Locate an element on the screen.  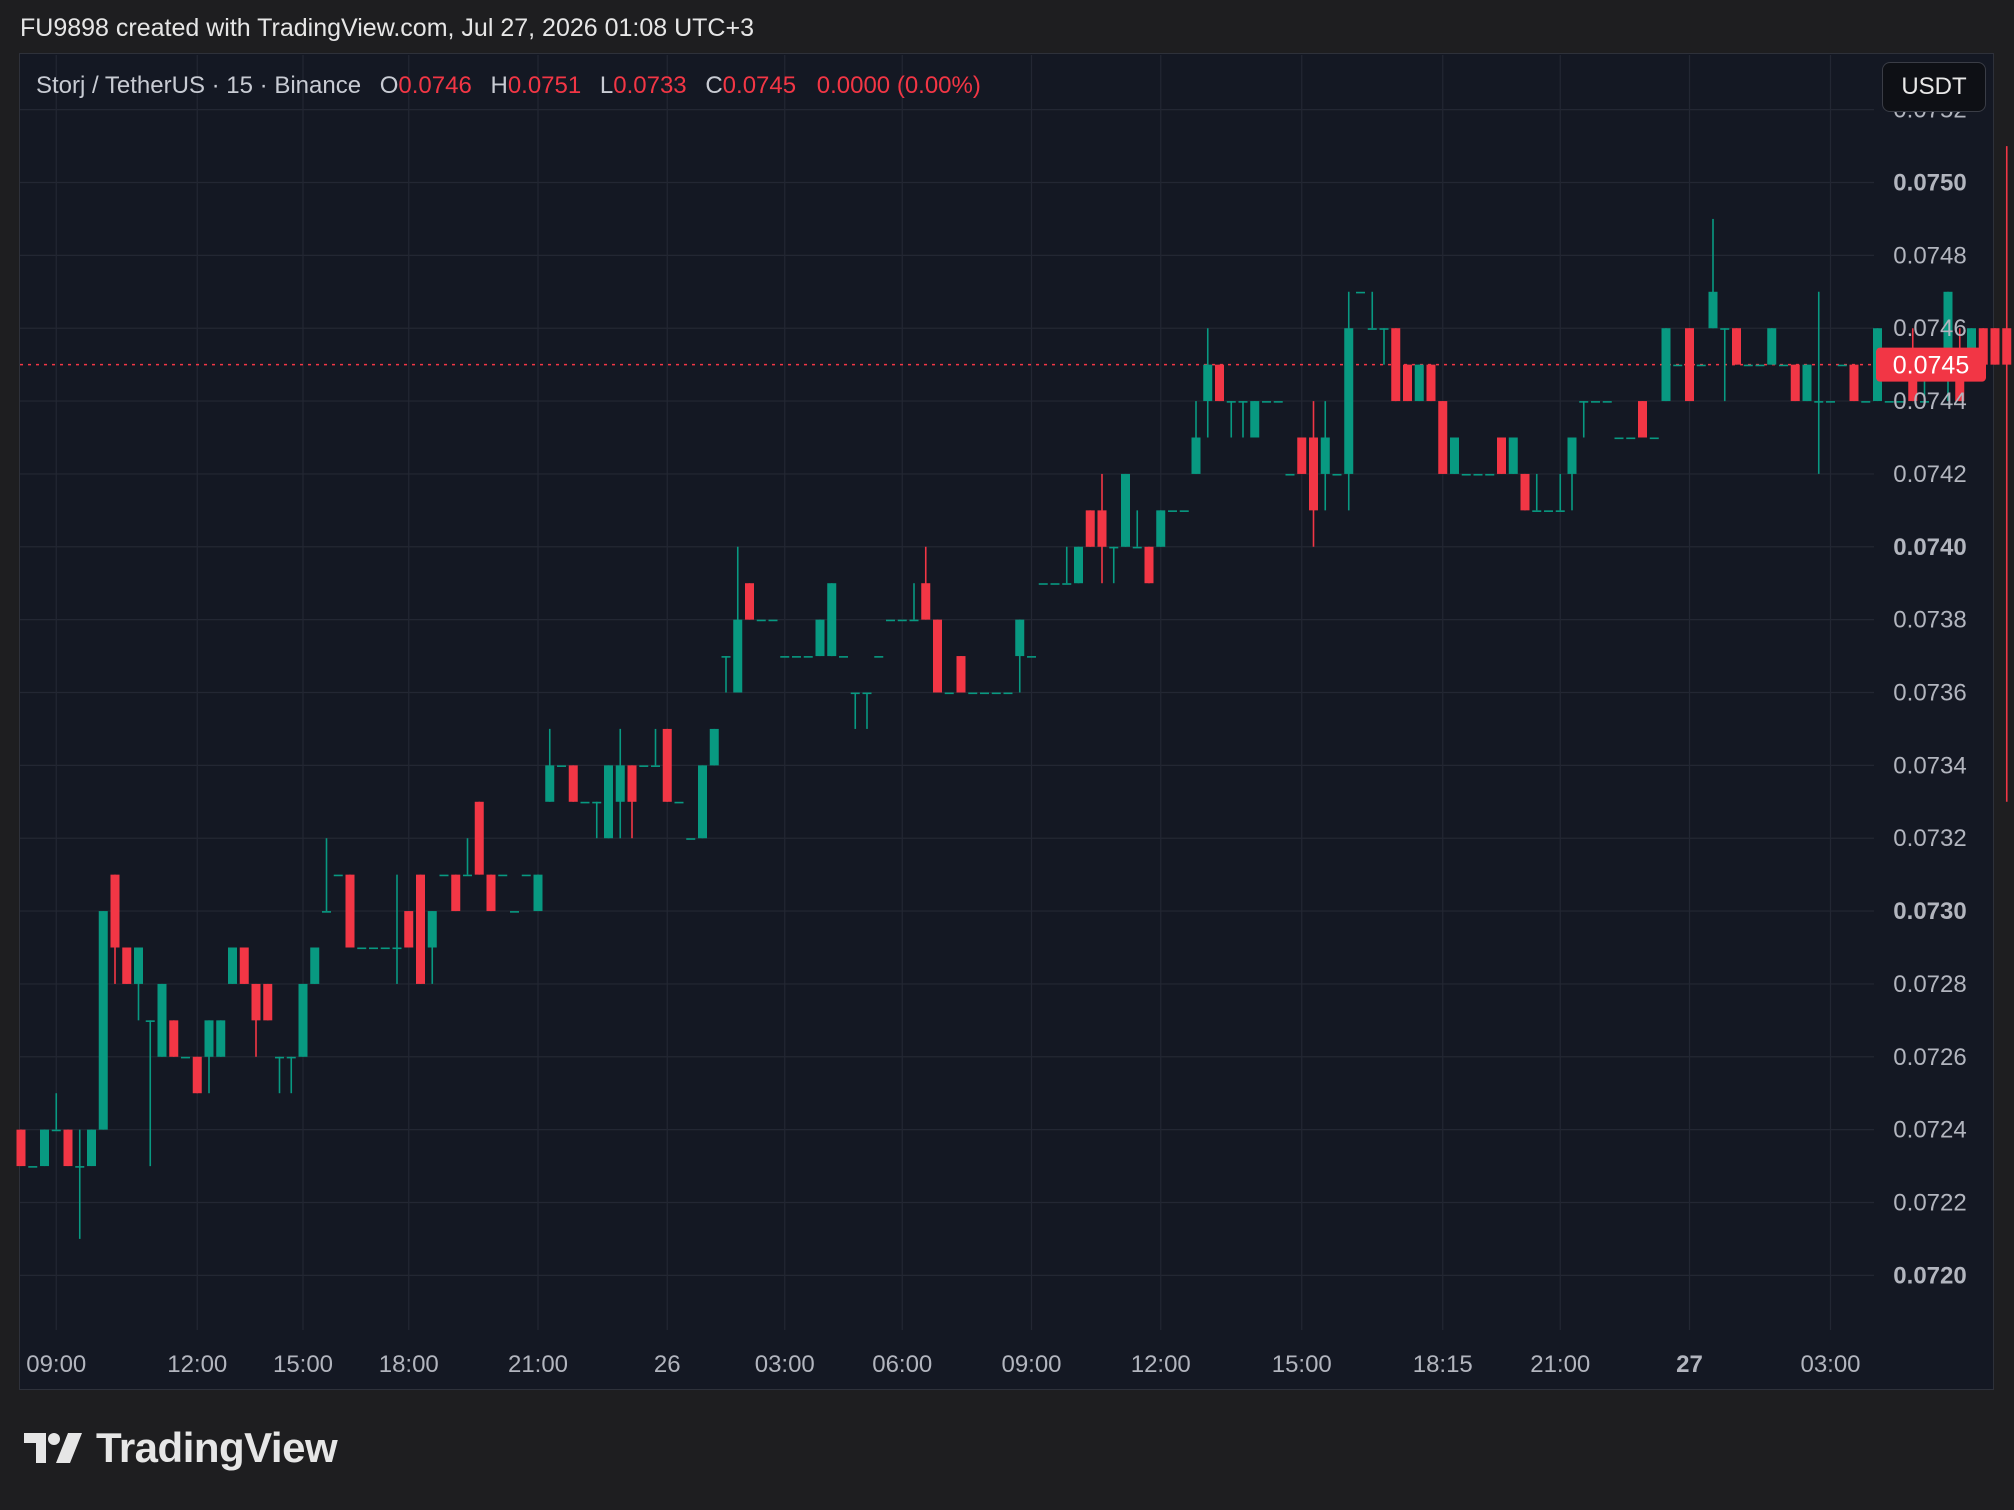
time-tick-label: 09:00 is located at coordinates (1031, 1364).